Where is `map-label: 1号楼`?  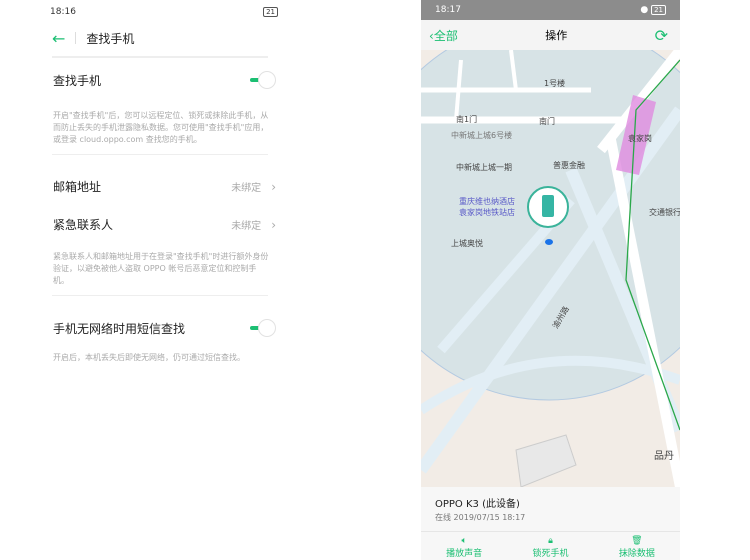
map-label: 1号楼 is located at coordinates (554, 83).